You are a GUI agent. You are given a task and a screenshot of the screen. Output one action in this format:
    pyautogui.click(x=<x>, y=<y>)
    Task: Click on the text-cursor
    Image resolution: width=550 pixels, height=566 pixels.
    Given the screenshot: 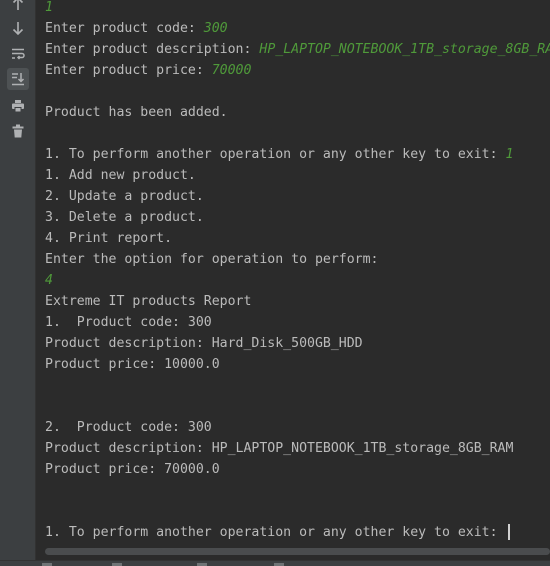 What is the action you would take?
    pyautogui.click(x=508, y=532)
    